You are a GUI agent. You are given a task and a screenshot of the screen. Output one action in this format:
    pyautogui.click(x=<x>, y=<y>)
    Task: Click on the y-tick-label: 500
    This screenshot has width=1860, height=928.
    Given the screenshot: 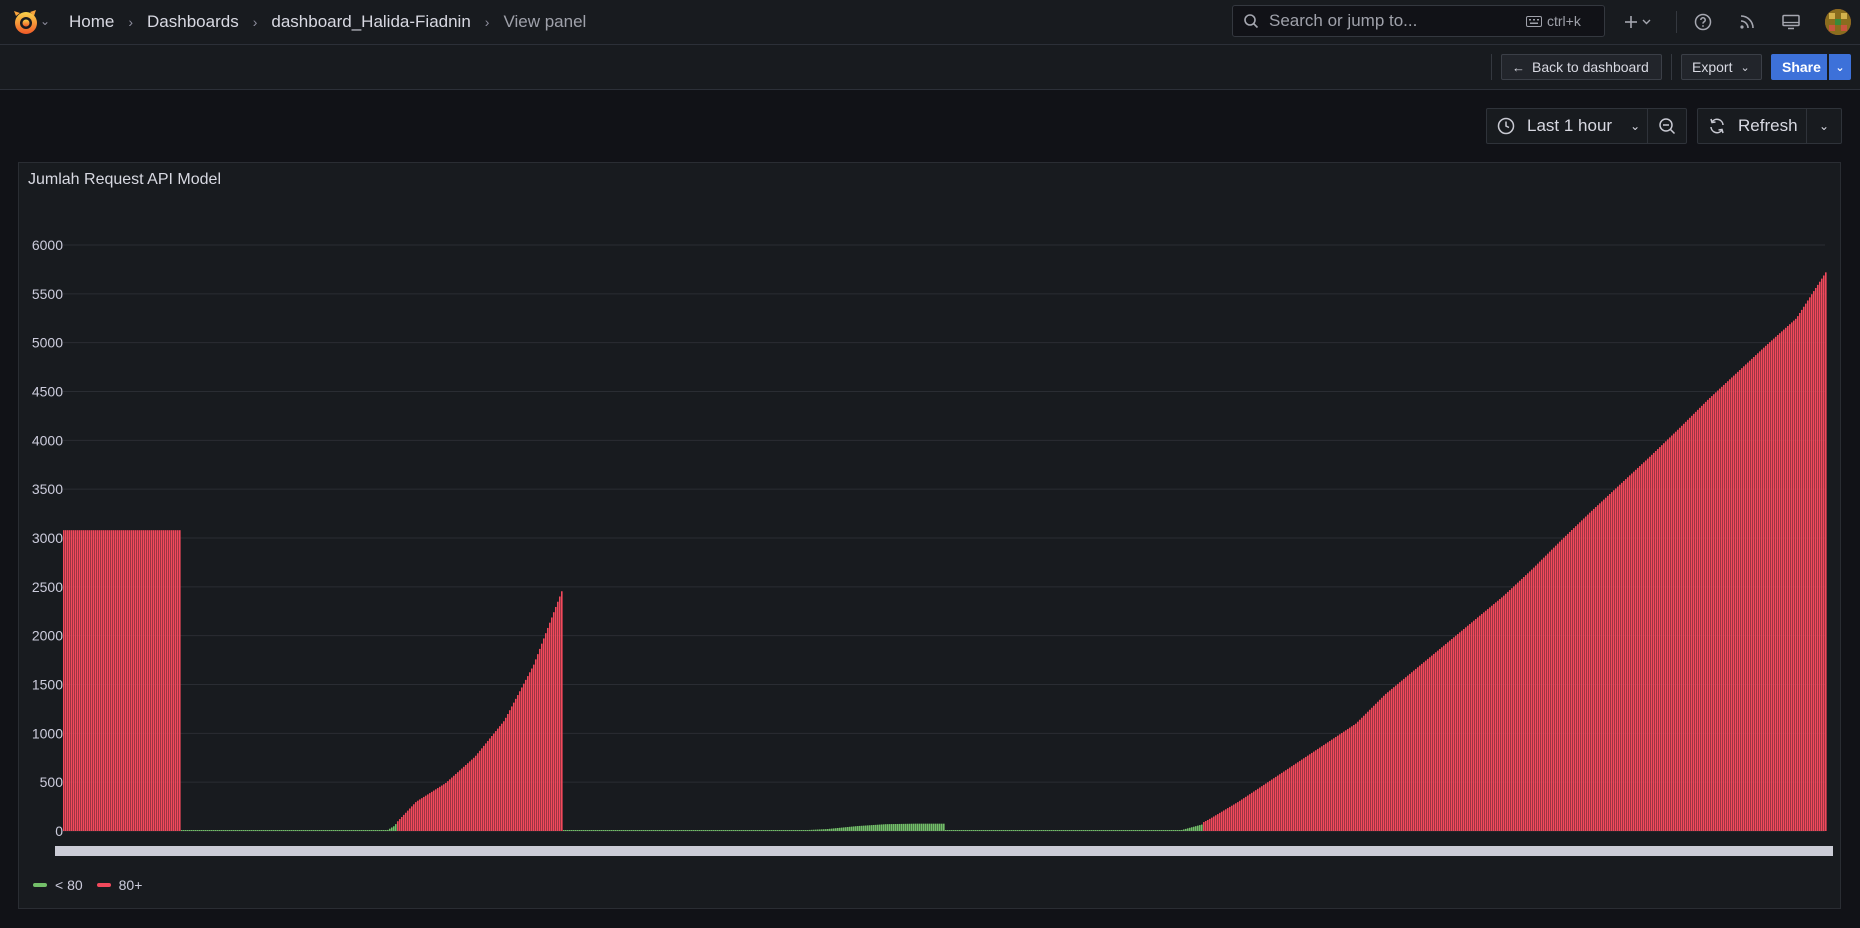 What is the action you would take?
    pyautogui.click(x=52, y=782)
    